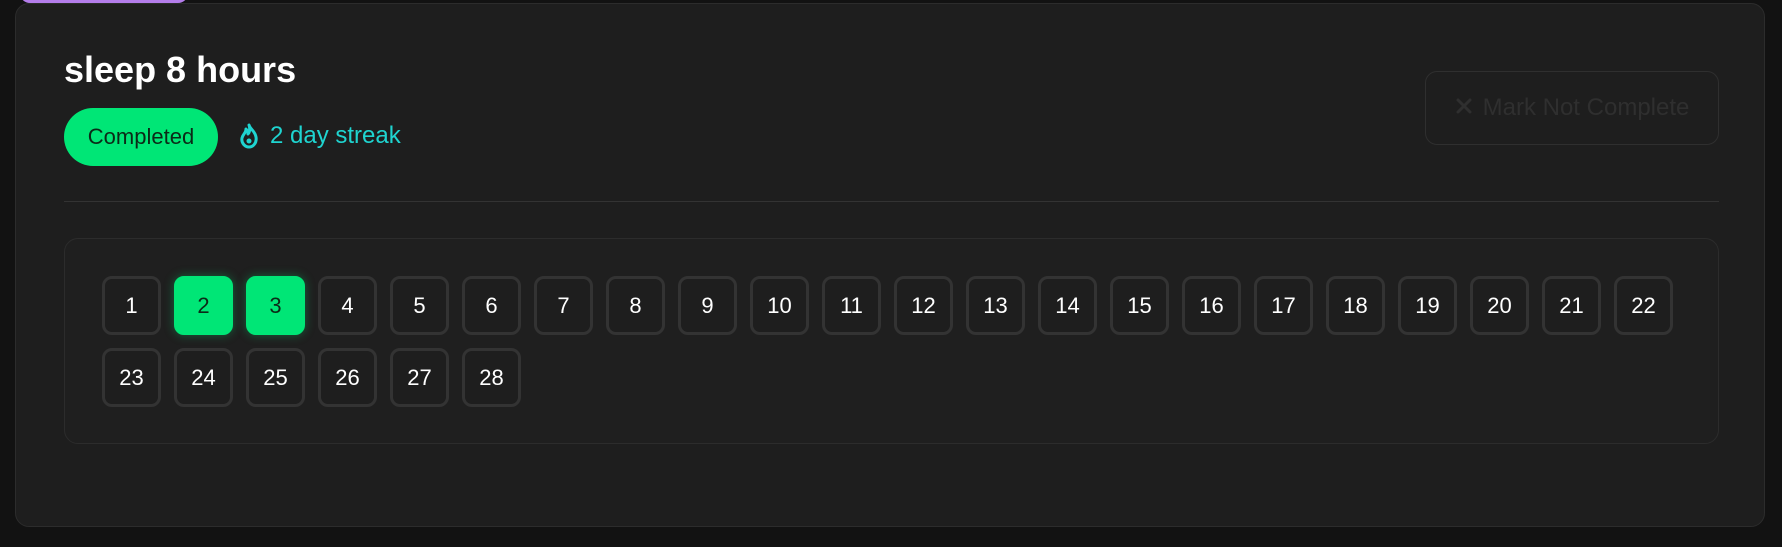 The height and width of the screenshot is (547, 1782). I want to click on day-cell-11: 11, so click(851, 305).